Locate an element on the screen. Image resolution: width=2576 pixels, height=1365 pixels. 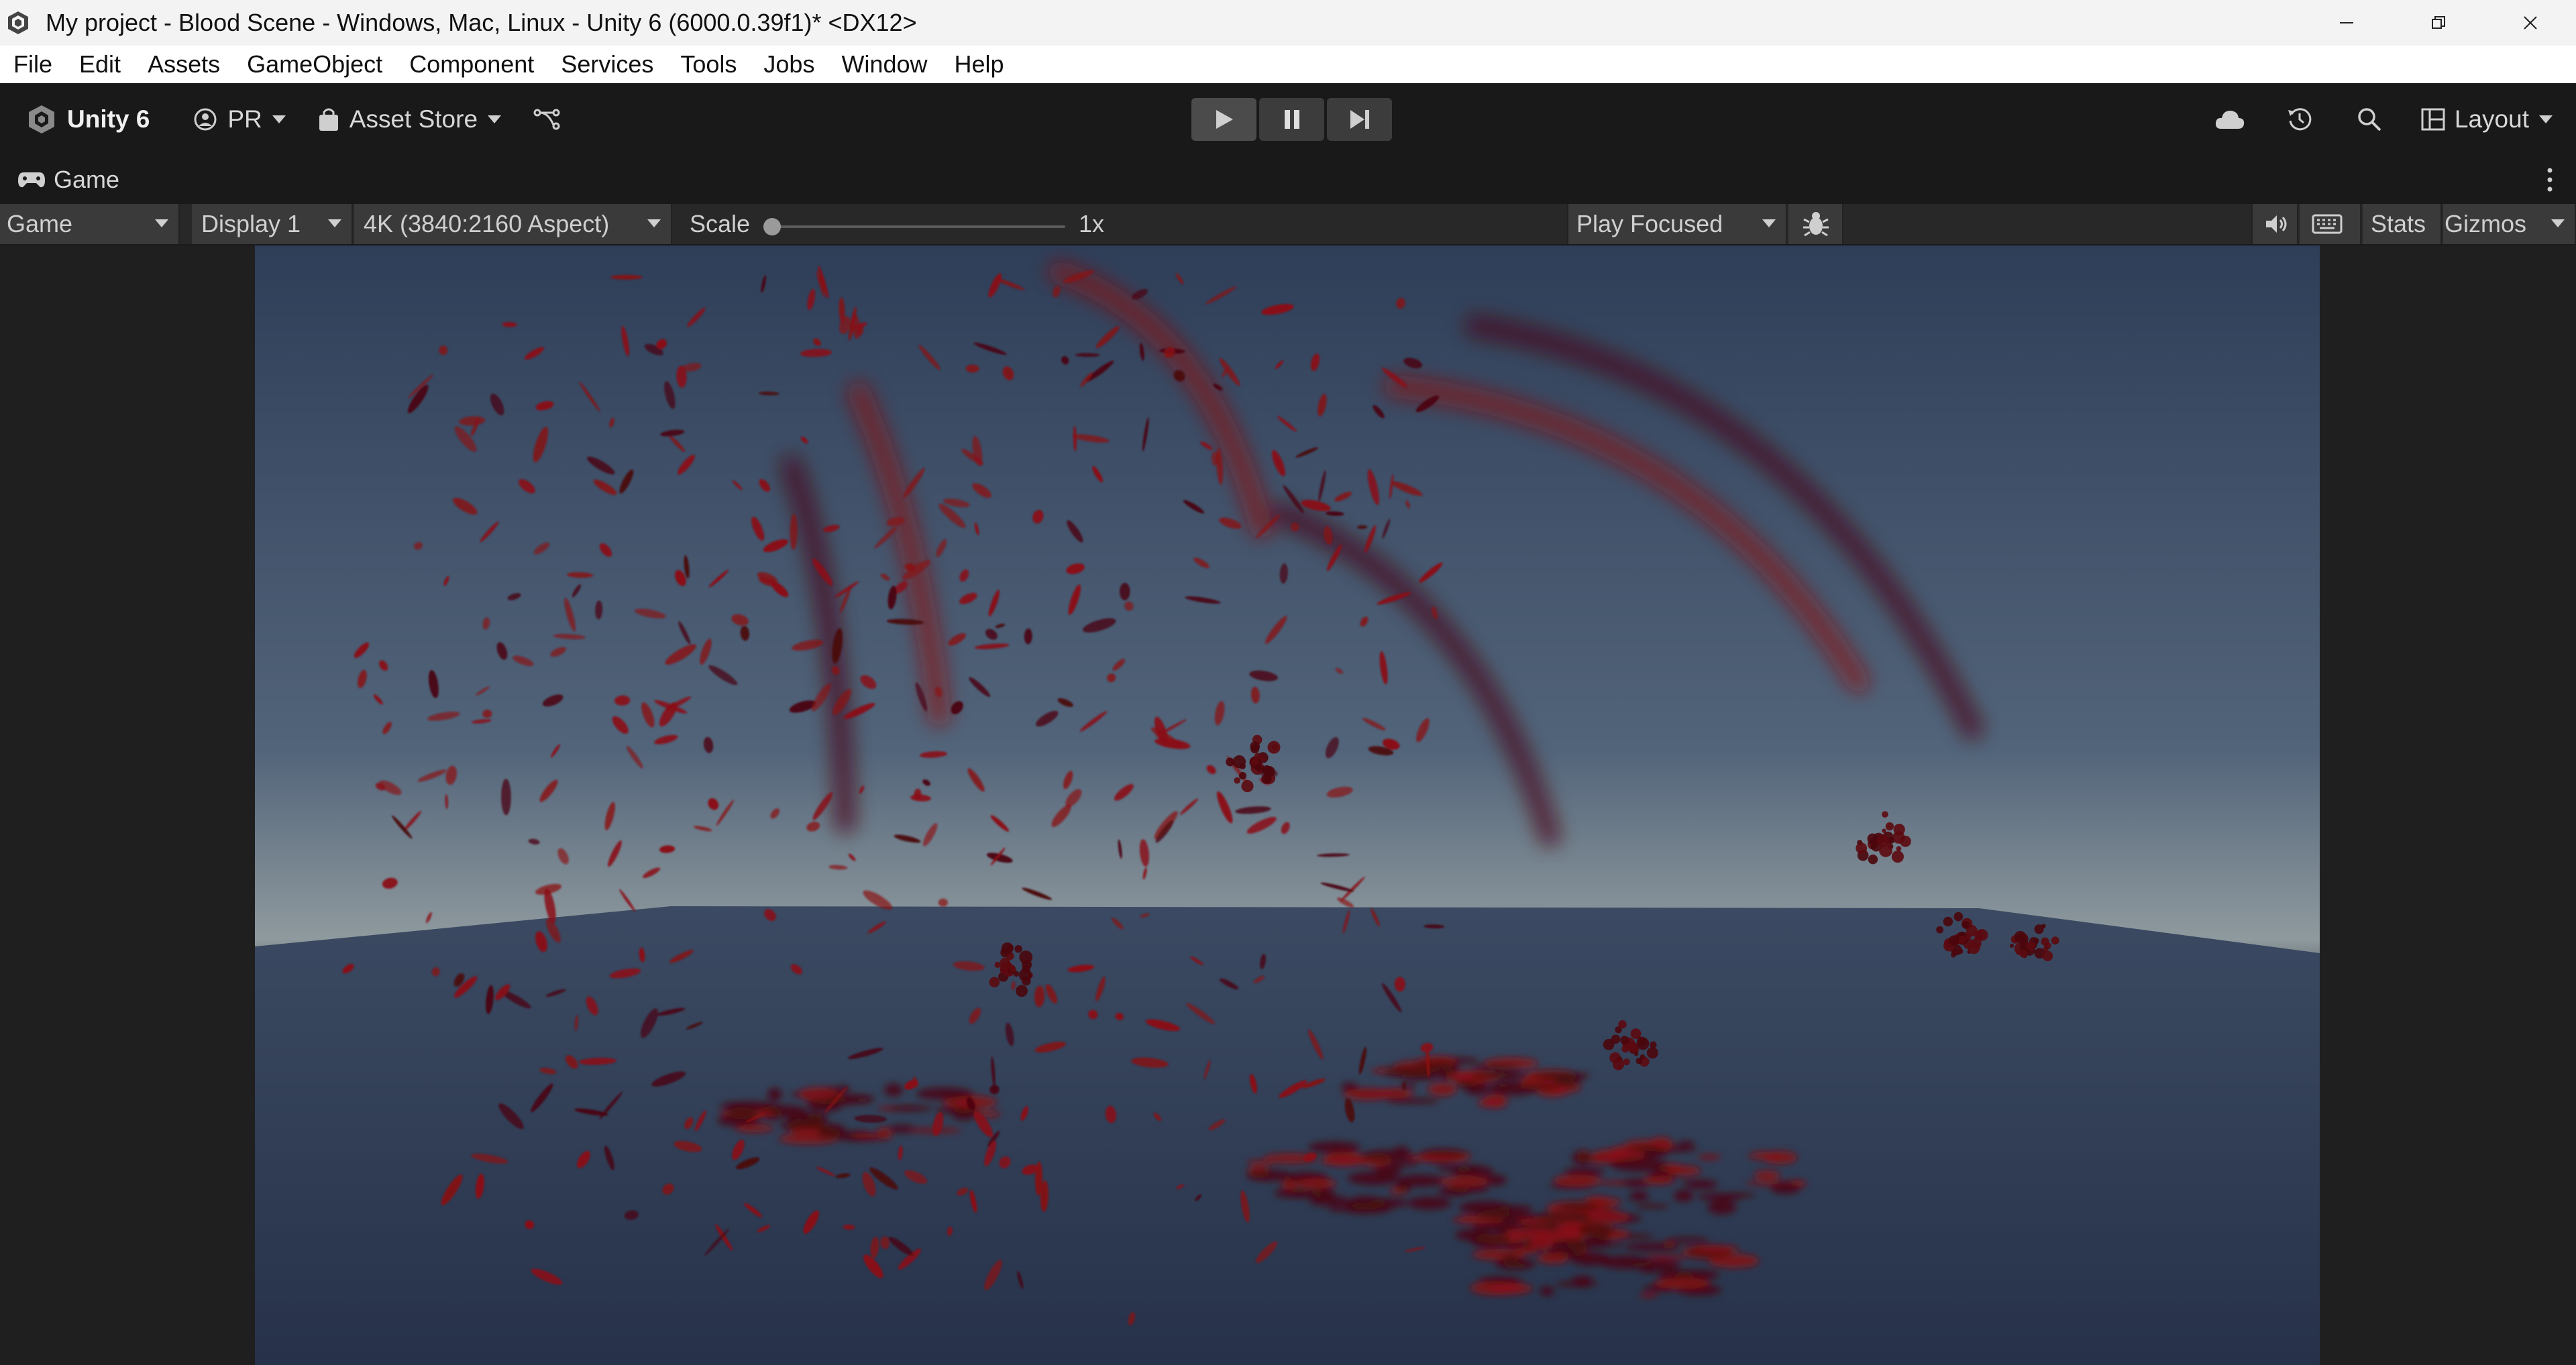
play-mode-dropdown: Play Focused is located at coordinates (1677, 224).